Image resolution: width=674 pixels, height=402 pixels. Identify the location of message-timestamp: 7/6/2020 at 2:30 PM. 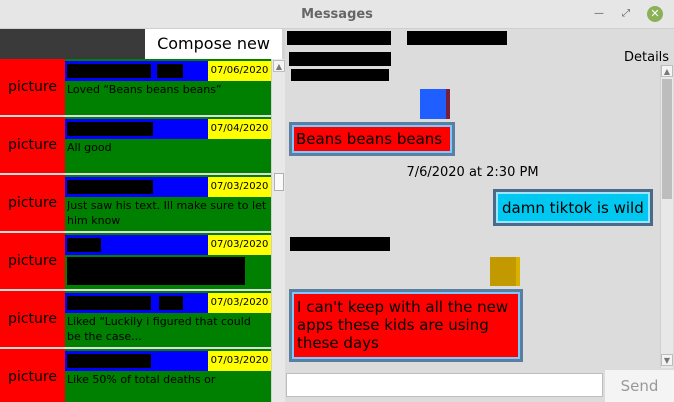
(472, 172).